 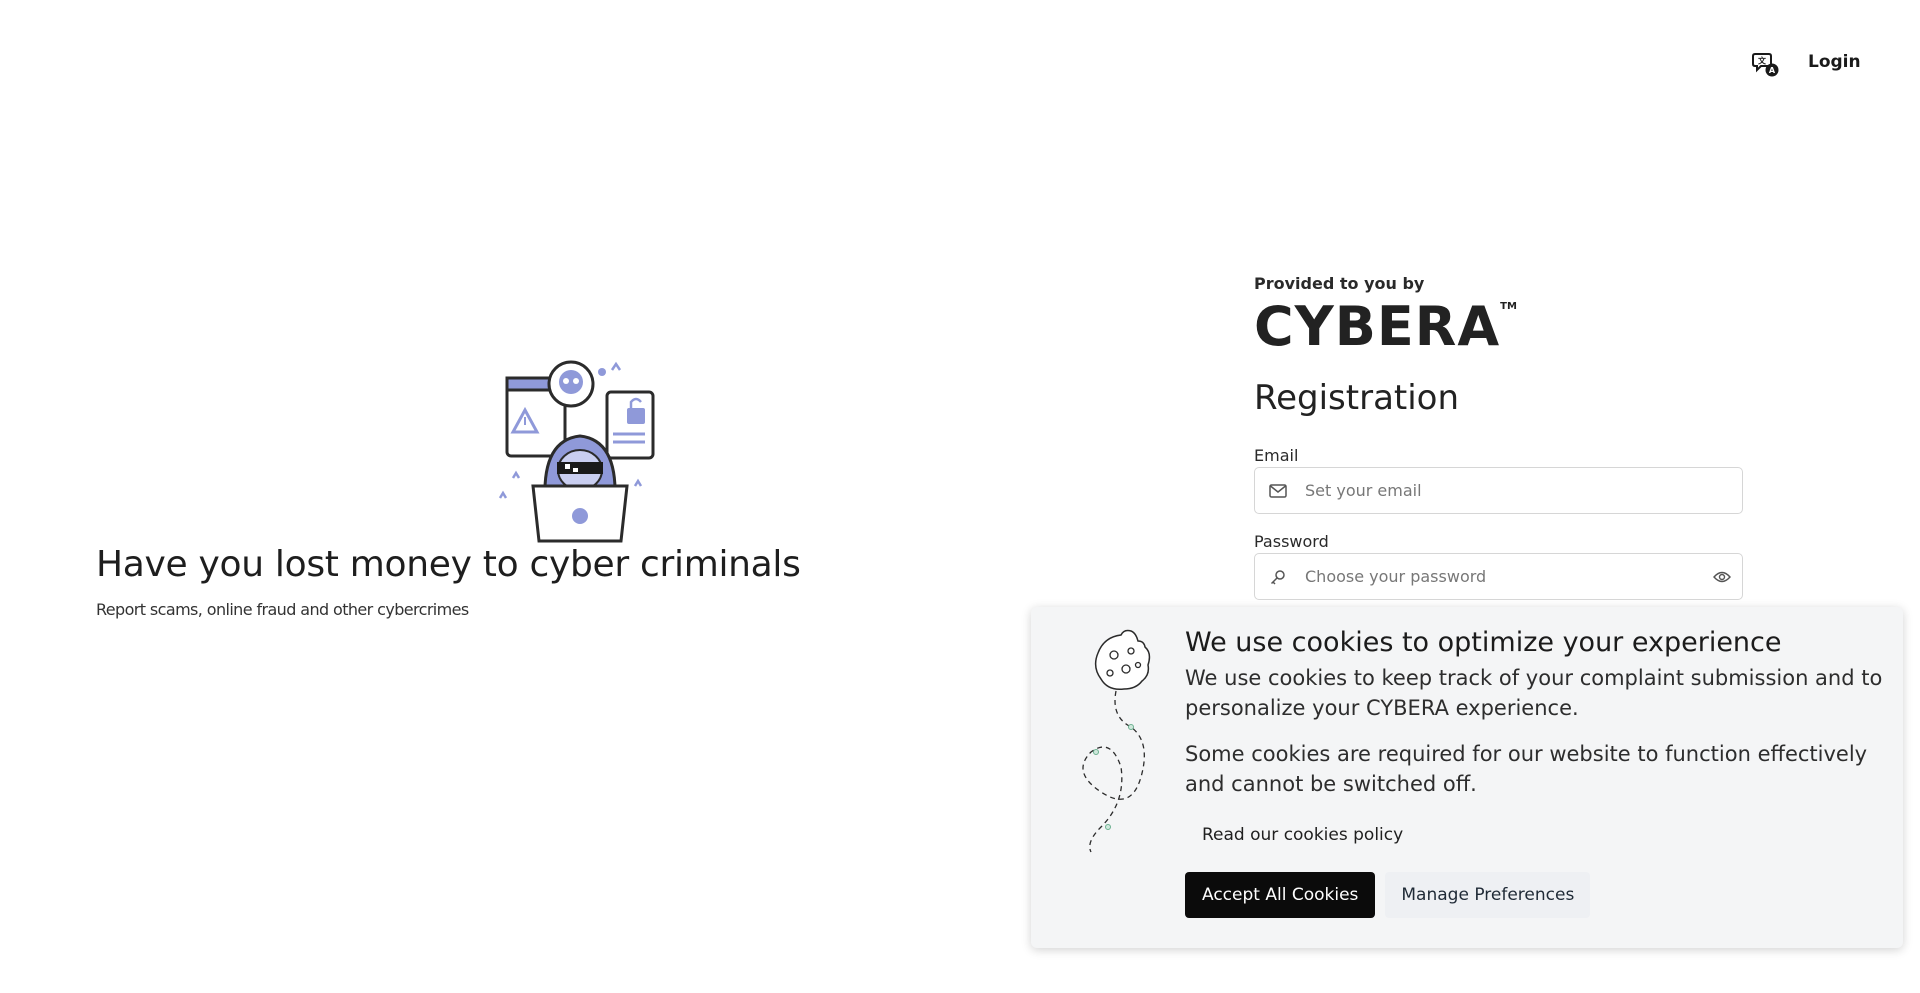 What do you see at coordinates (1834, 62) in the screenshot?
I see `login-link: Login` at bounding box center [1834, 62].